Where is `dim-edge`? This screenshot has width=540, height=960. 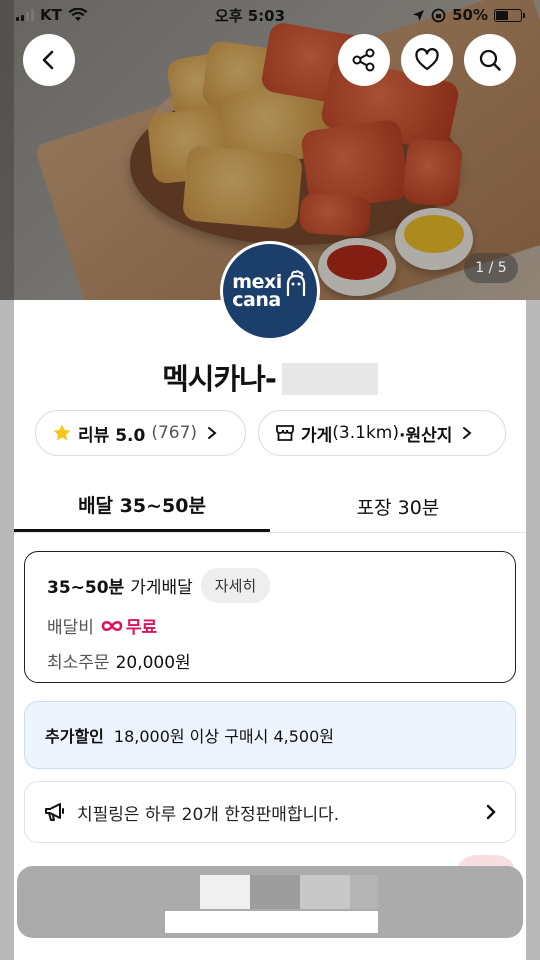
dim-edge is located at coordinates (7, 150).